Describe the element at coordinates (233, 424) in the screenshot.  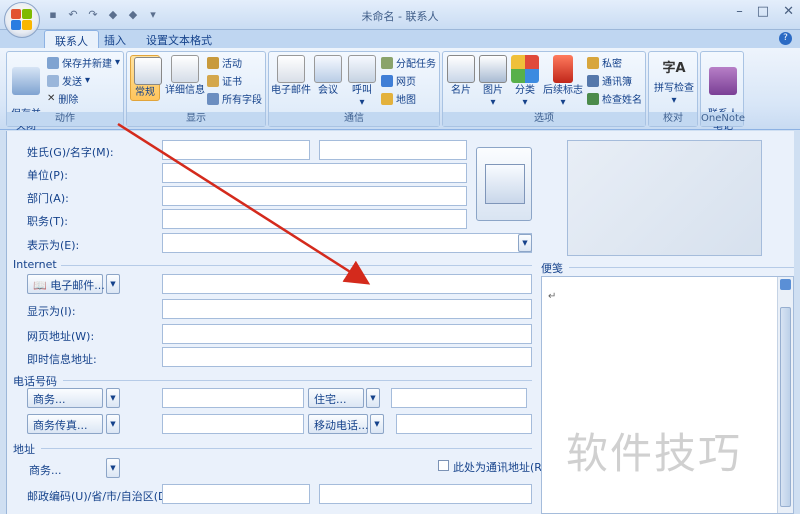
I see `business-fax-field` at that location.